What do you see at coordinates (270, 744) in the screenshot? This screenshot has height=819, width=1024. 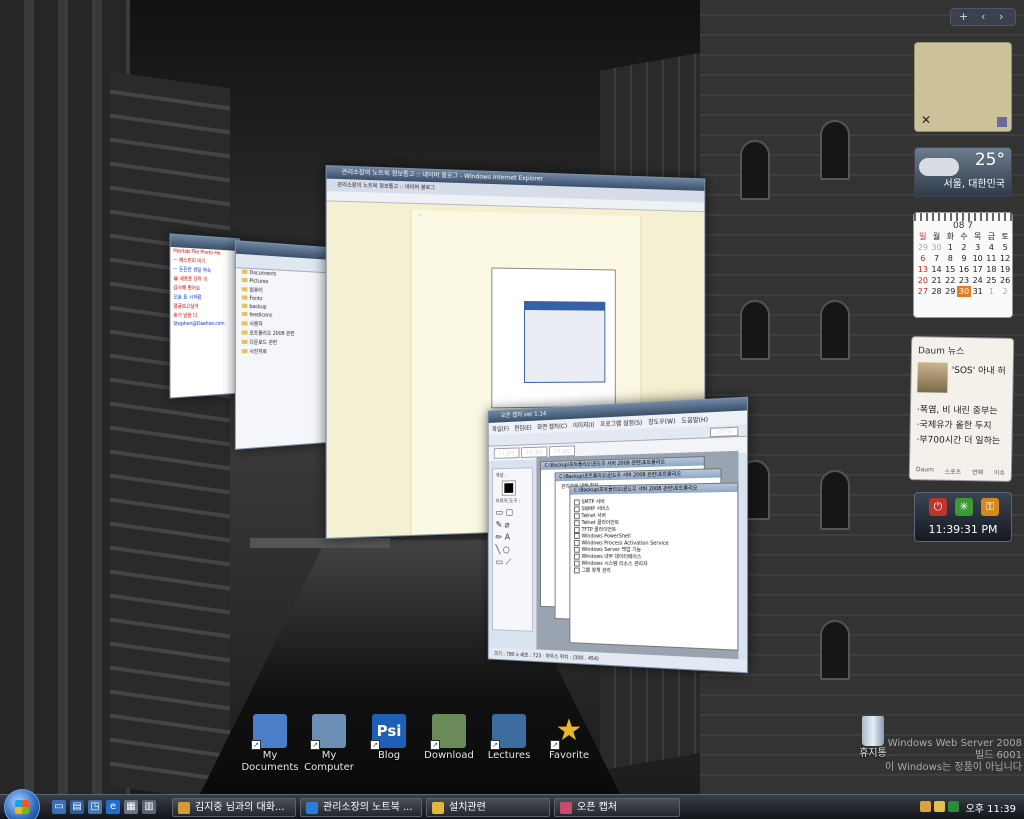 I see `desktop-icon-my-documents: ↗ My Documents` at bounding box center [270, 744].